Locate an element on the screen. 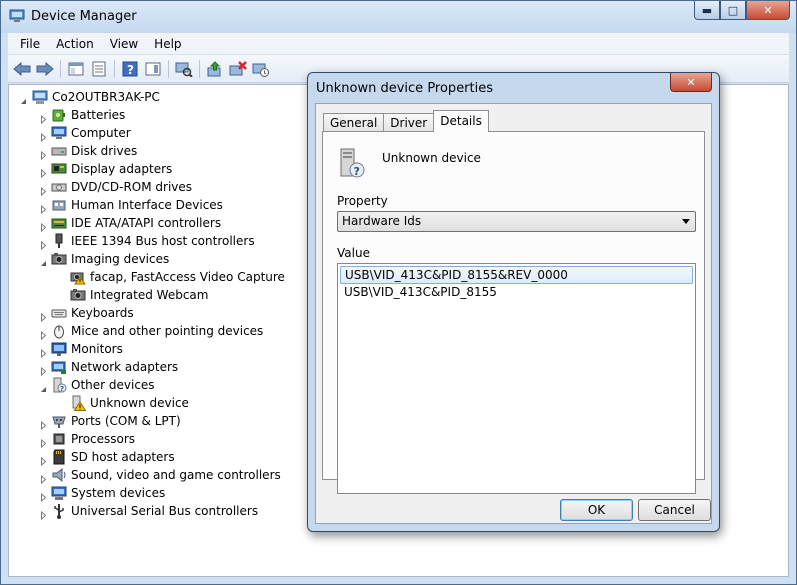  help-icon: ? is located at coordinates (130, 69).